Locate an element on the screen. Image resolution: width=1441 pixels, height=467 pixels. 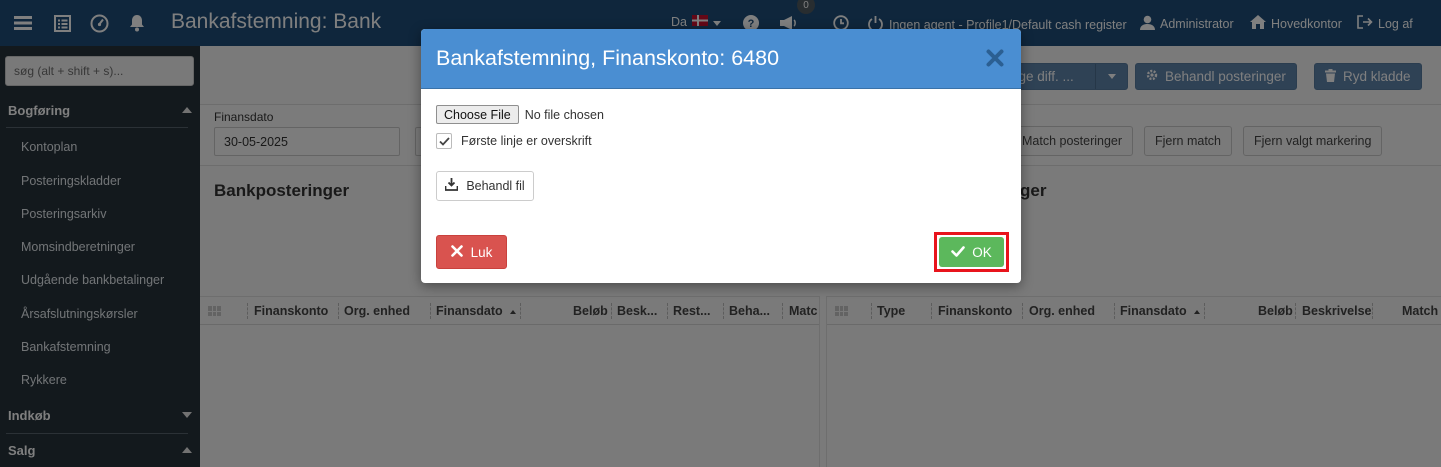
ok-button: OK is located at coordinates (971, 252).